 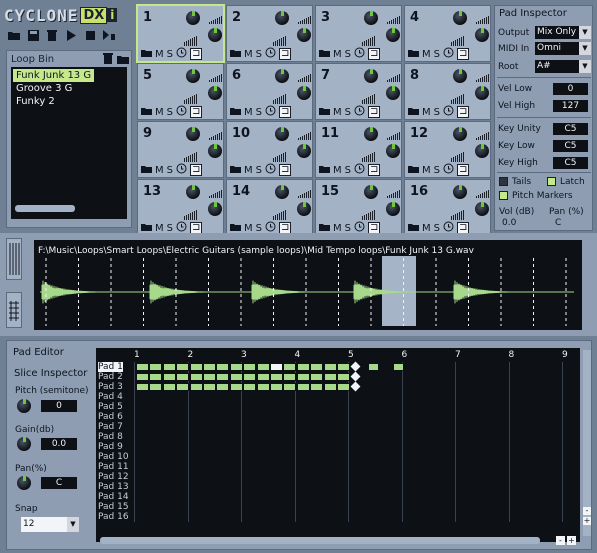 I want to click on gain-field: 0.0, so click(x=59, y=444).